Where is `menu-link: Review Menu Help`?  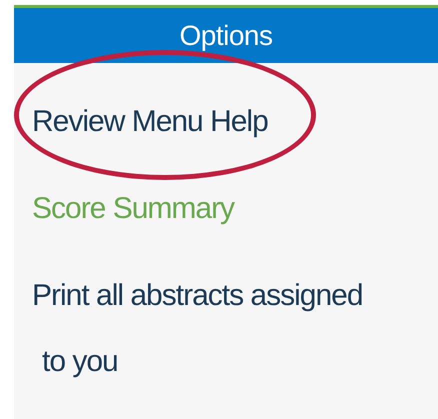
menu-link: Review Menu Help is located at coordinates (207, 122).